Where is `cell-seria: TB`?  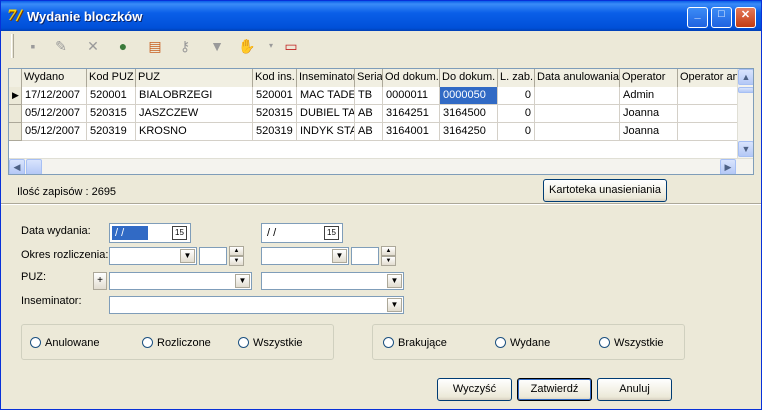
cell-seria: TB is located at coordinates (369, 96).